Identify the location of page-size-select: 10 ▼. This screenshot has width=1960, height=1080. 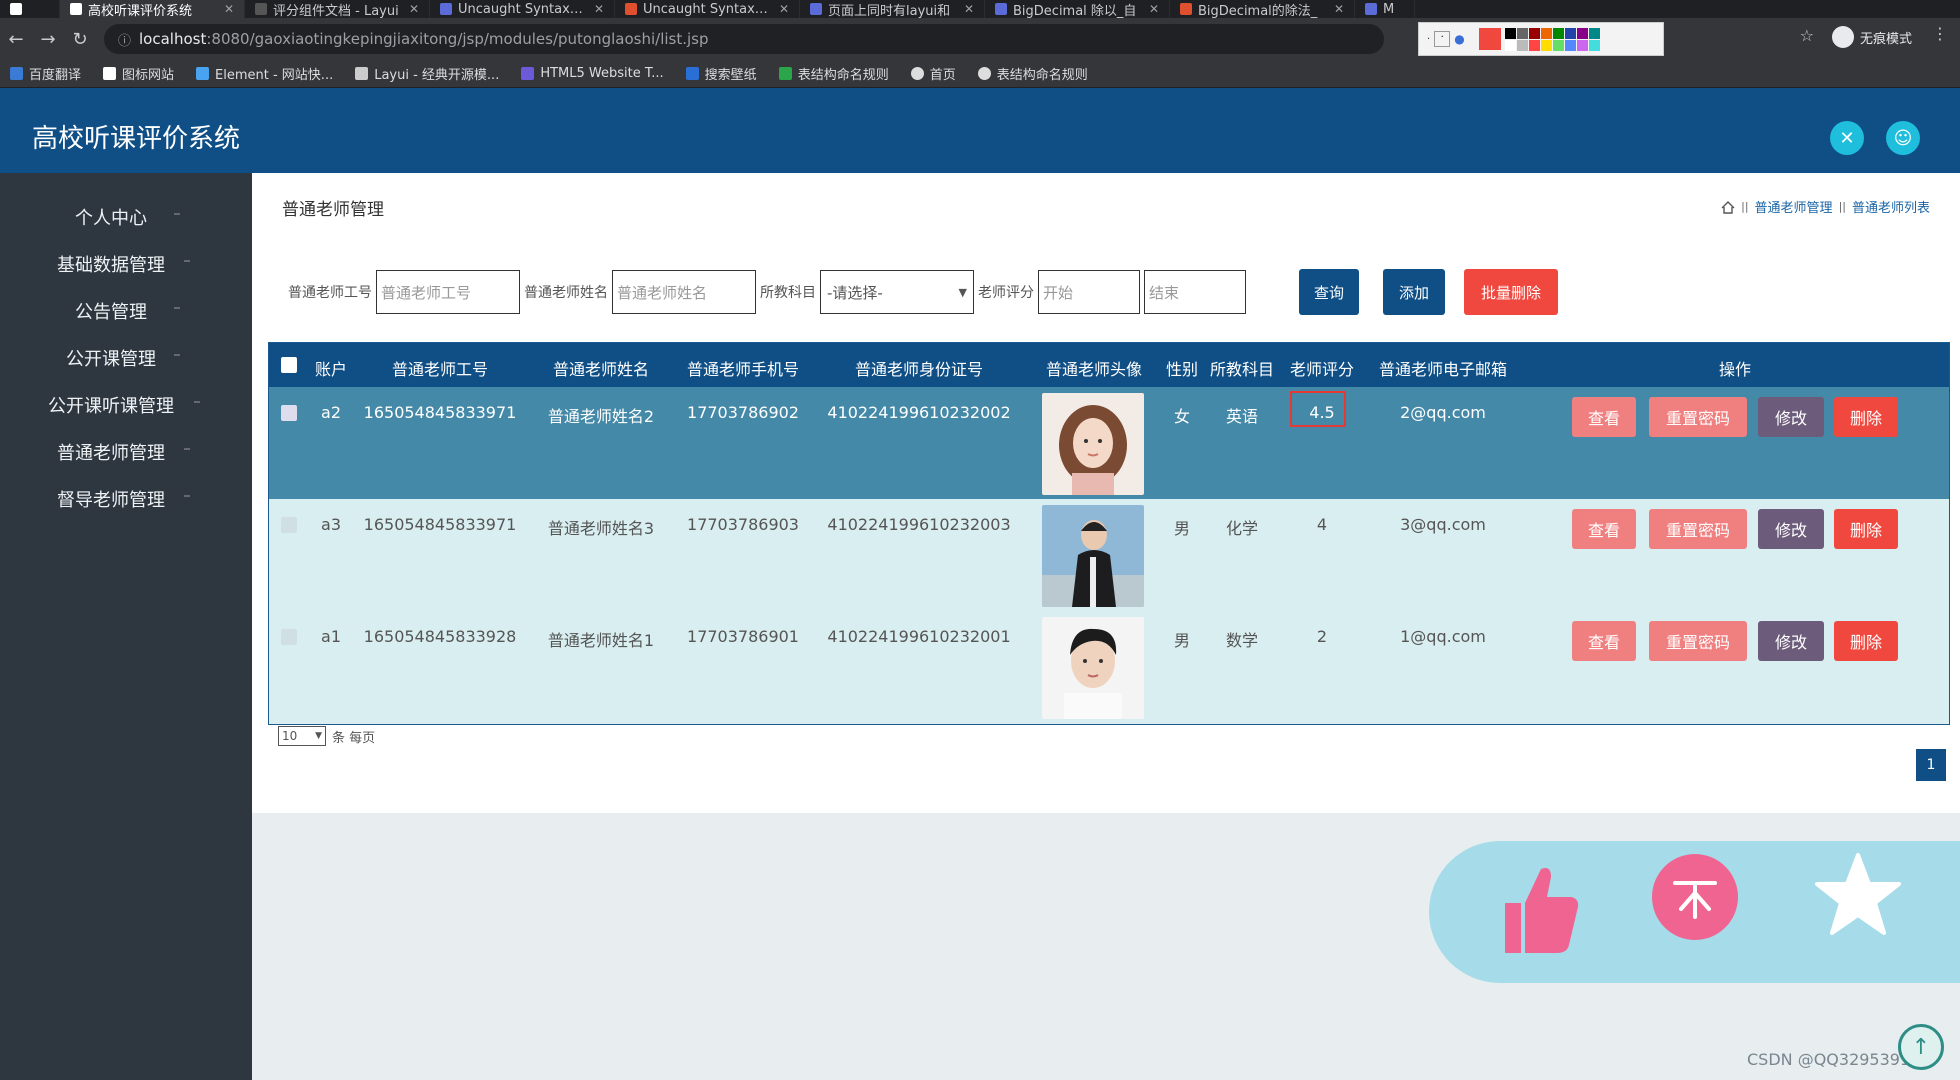
(302, 736).